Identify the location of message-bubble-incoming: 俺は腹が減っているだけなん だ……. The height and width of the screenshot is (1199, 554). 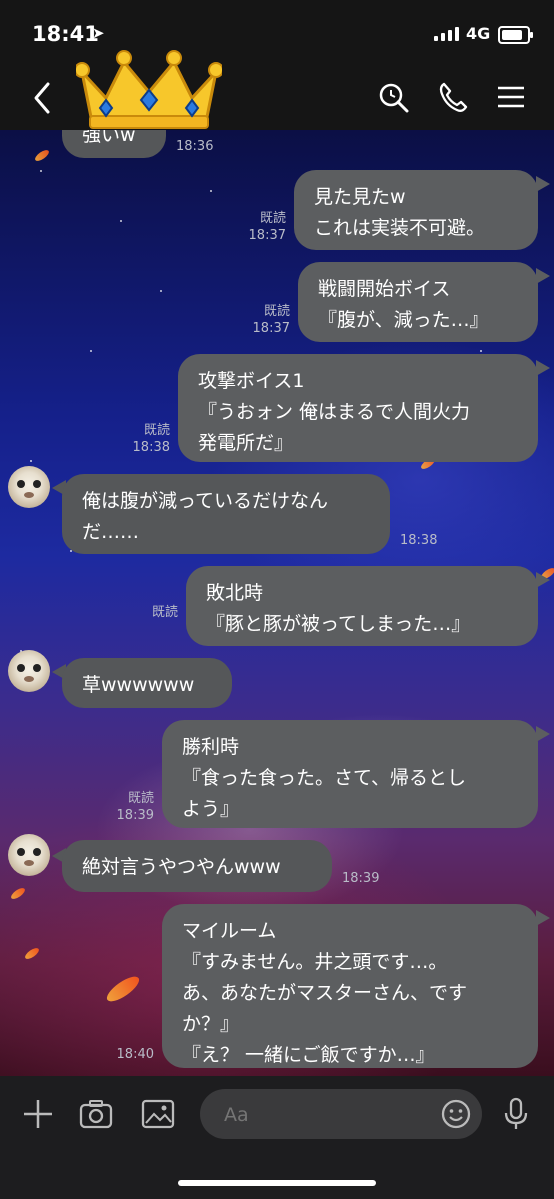
(226, 514).